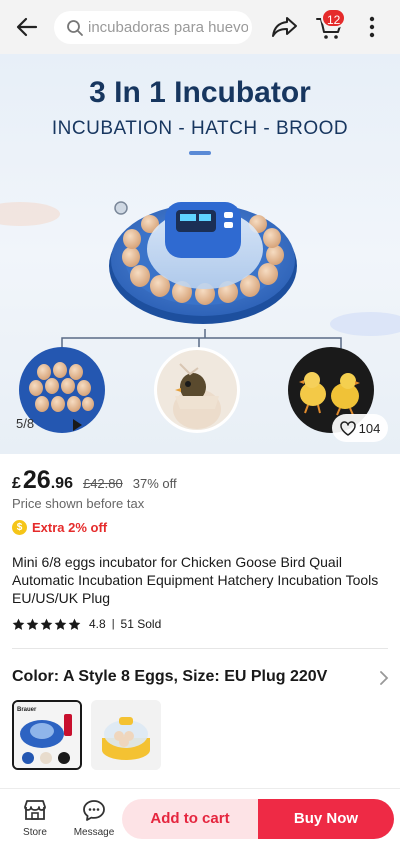 Image resolution: width=400 pixels, height=847 pixels. What do you see at coordinates (334, 18) in the screenshot?
I see `cart-count-badge: 12` at bounding box center [334, 18].